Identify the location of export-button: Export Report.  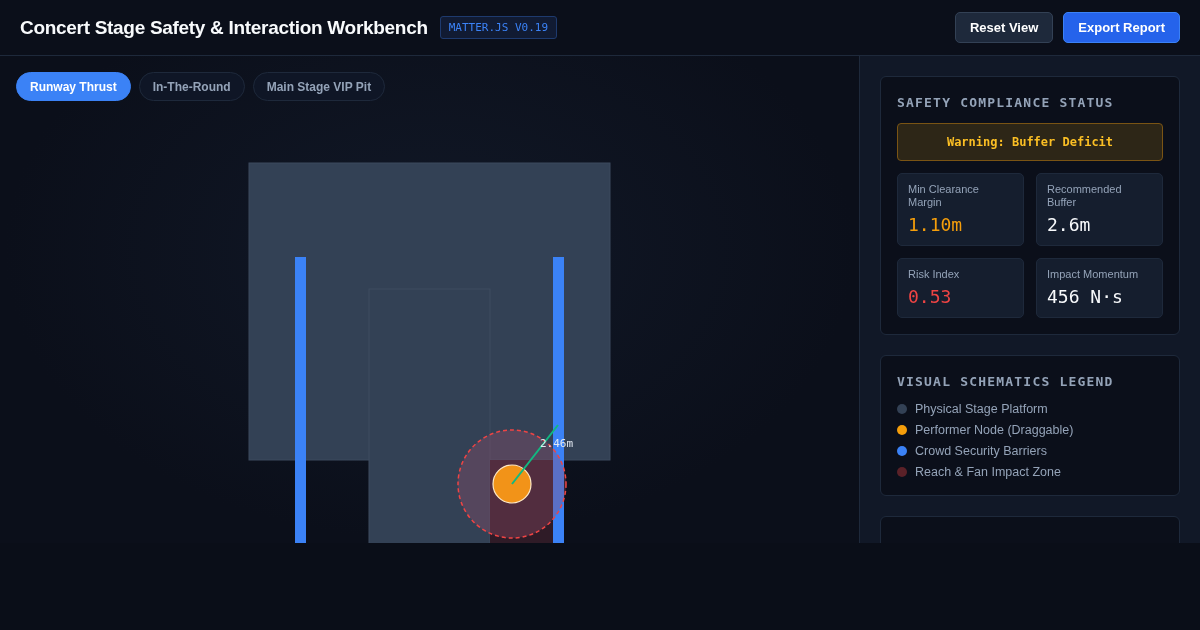
(1121, 27).